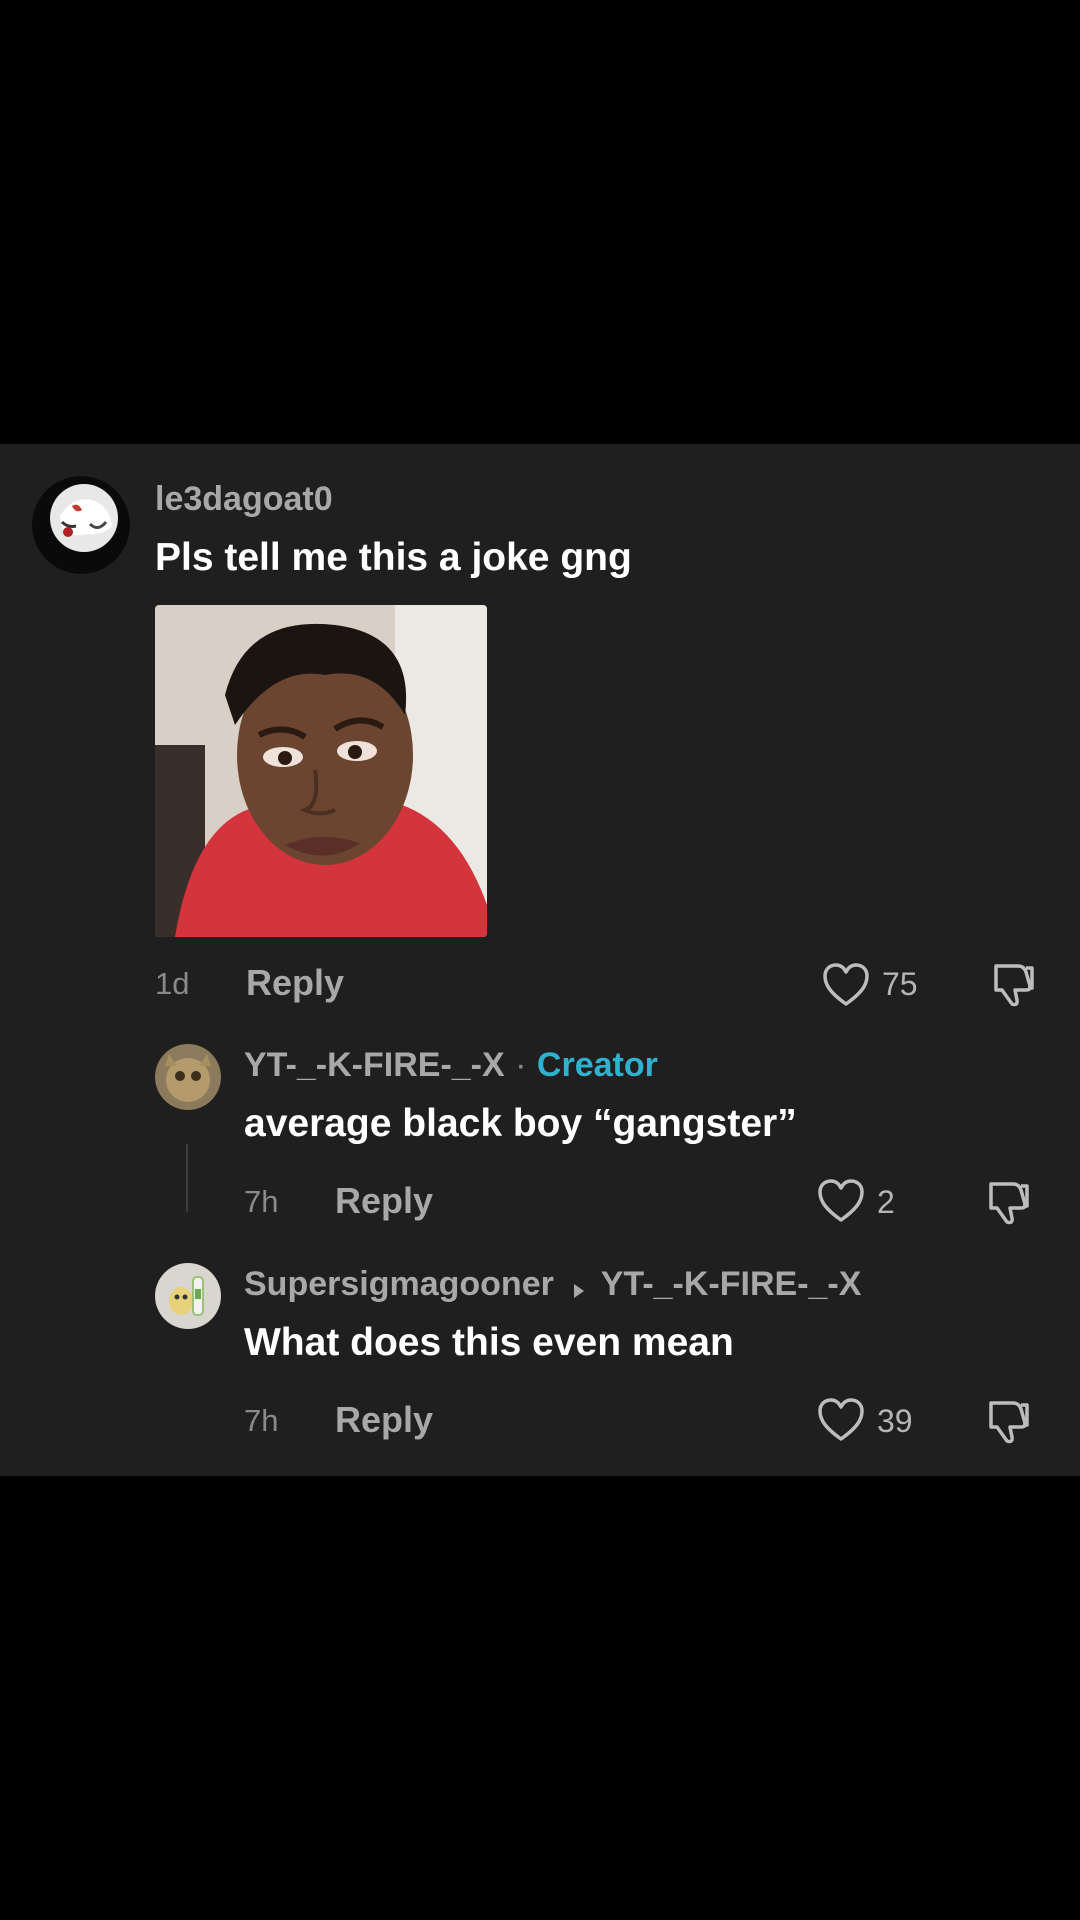  What do you see at coordinates (489, 1342) in the screenshot?
I see `reply-text: What does this even mean` at bounding box center [489, 1342].